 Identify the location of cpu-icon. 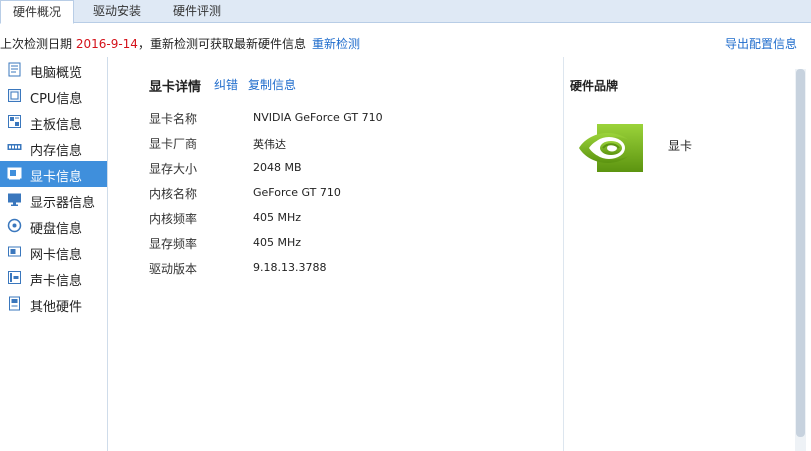
(14, 95).